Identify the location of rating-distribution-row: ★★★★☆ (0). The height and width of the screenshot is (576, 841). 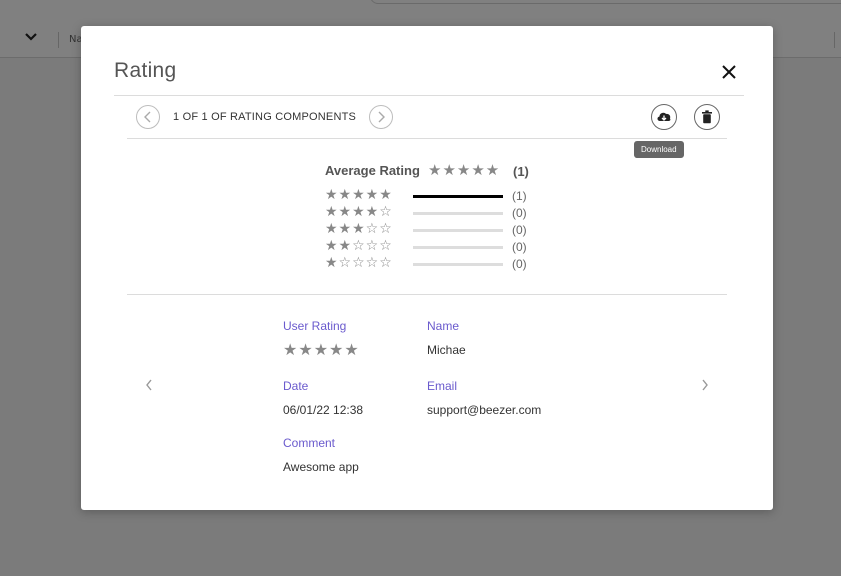
(435, 213).